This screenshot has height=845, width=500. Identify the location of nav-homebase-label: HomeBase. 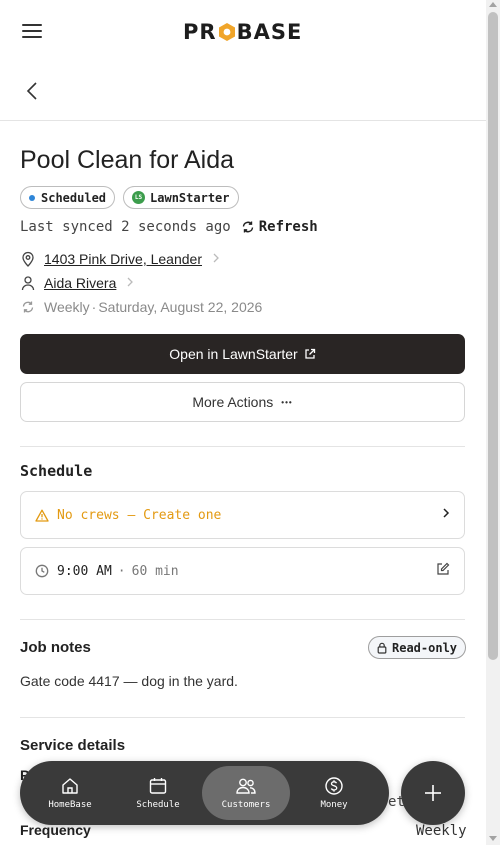
(70, 805).